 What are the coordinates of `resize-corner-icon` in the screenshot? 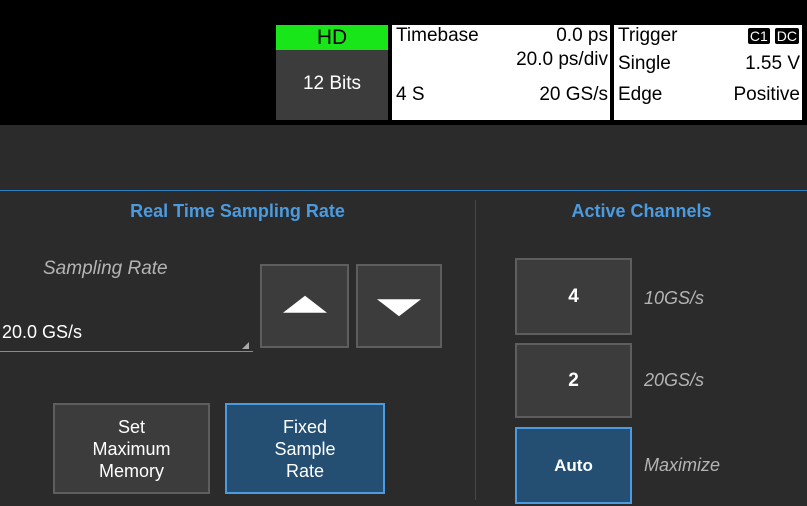 It's located at (245, 345).